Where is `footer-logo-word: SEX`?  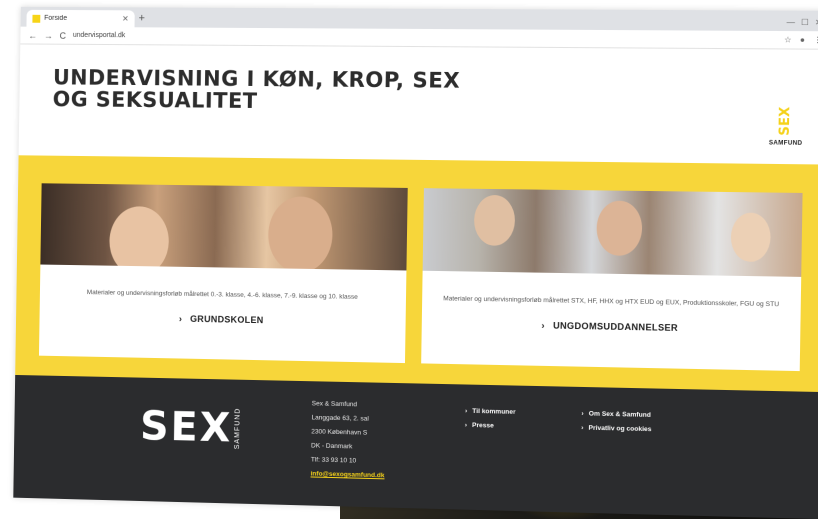
footer-logo-word: SEX is located at coordinates (186, 427).